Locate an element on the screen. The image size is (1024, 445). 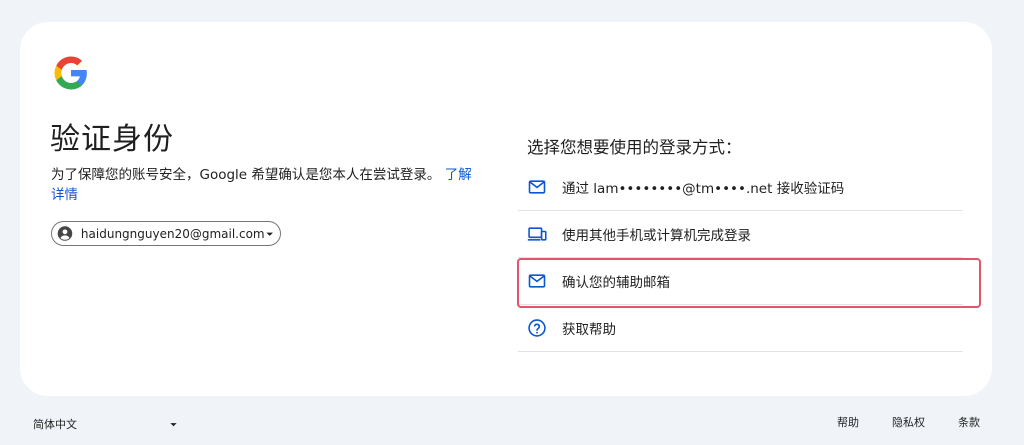
language-label: 简体中文 is located at coordinates (55, 424).